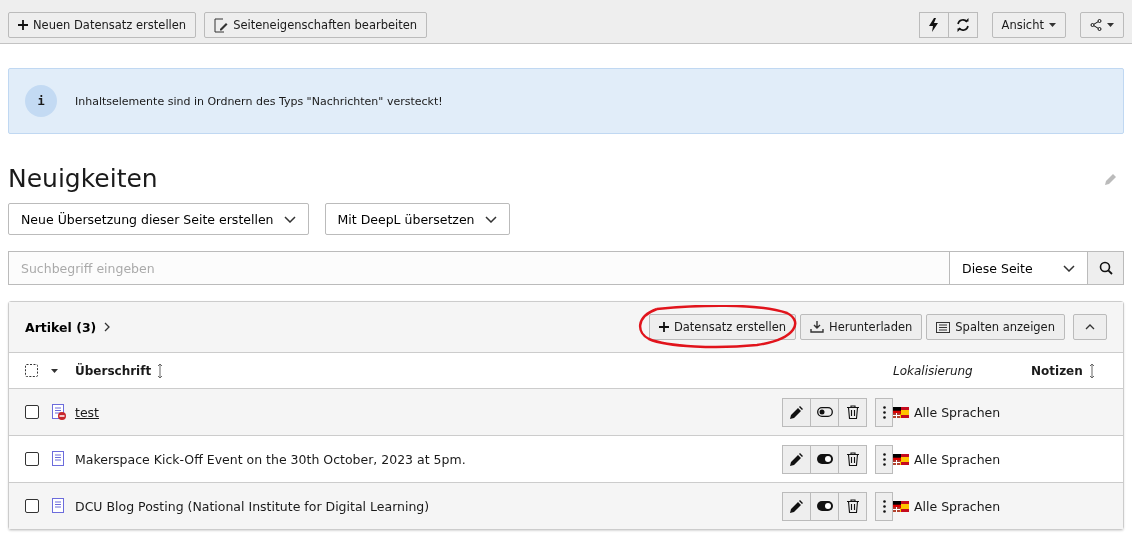 This screenshot has width=1132, height=539. What do you see at coordinates (1077, 370) in the screenshot?
I see `column-header: Notizen` at bounding box center [1077, 370].